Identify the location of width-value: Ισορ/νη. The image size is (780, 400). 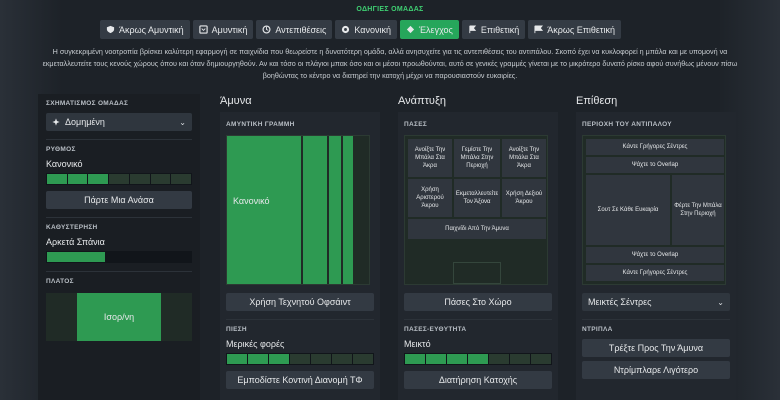
(119, 317).